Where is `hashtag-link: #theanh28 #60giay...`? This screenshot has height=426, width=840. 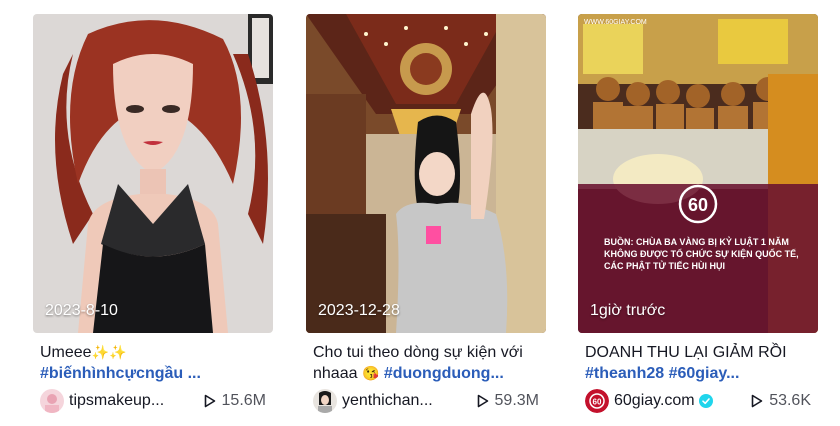
hashtag-link: #theanh28 #60giay... is located at coordinates (698, 373).